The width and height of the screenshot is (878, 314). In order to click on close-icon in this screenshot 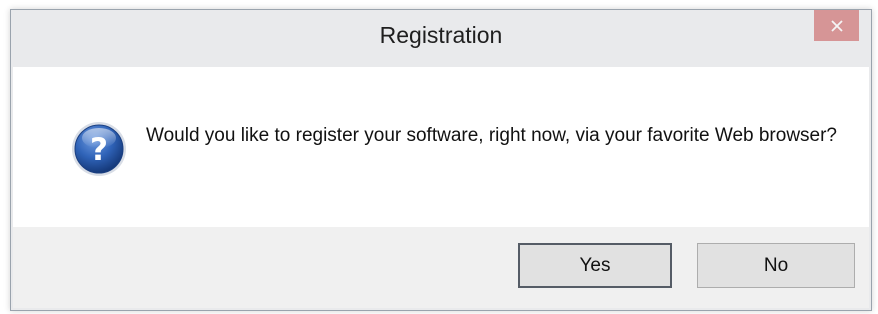, I will do `click(836, 25)`.